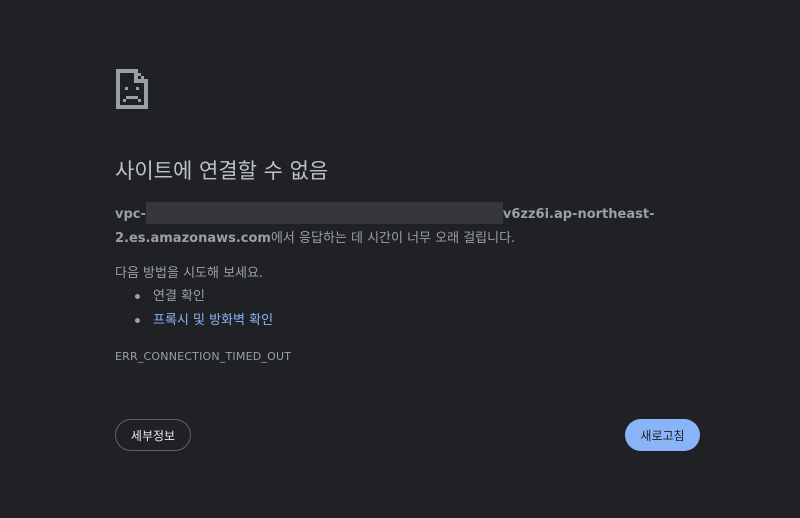 The height and width of the screenshot is (518, 800). What do you see at coordinates (203, 356) in the screenshot?
I see `error-code: ERR_CONNECTION_TIMED_OUT` at bounding box center [203, 356].